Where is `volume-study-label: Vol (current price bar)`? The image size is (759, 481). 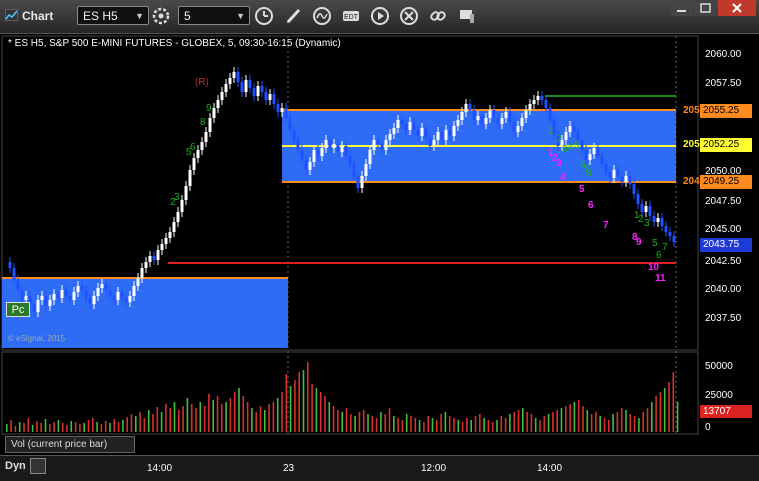
volume-study-label: Vol (current price bar) is located at coordinates (70, 444).